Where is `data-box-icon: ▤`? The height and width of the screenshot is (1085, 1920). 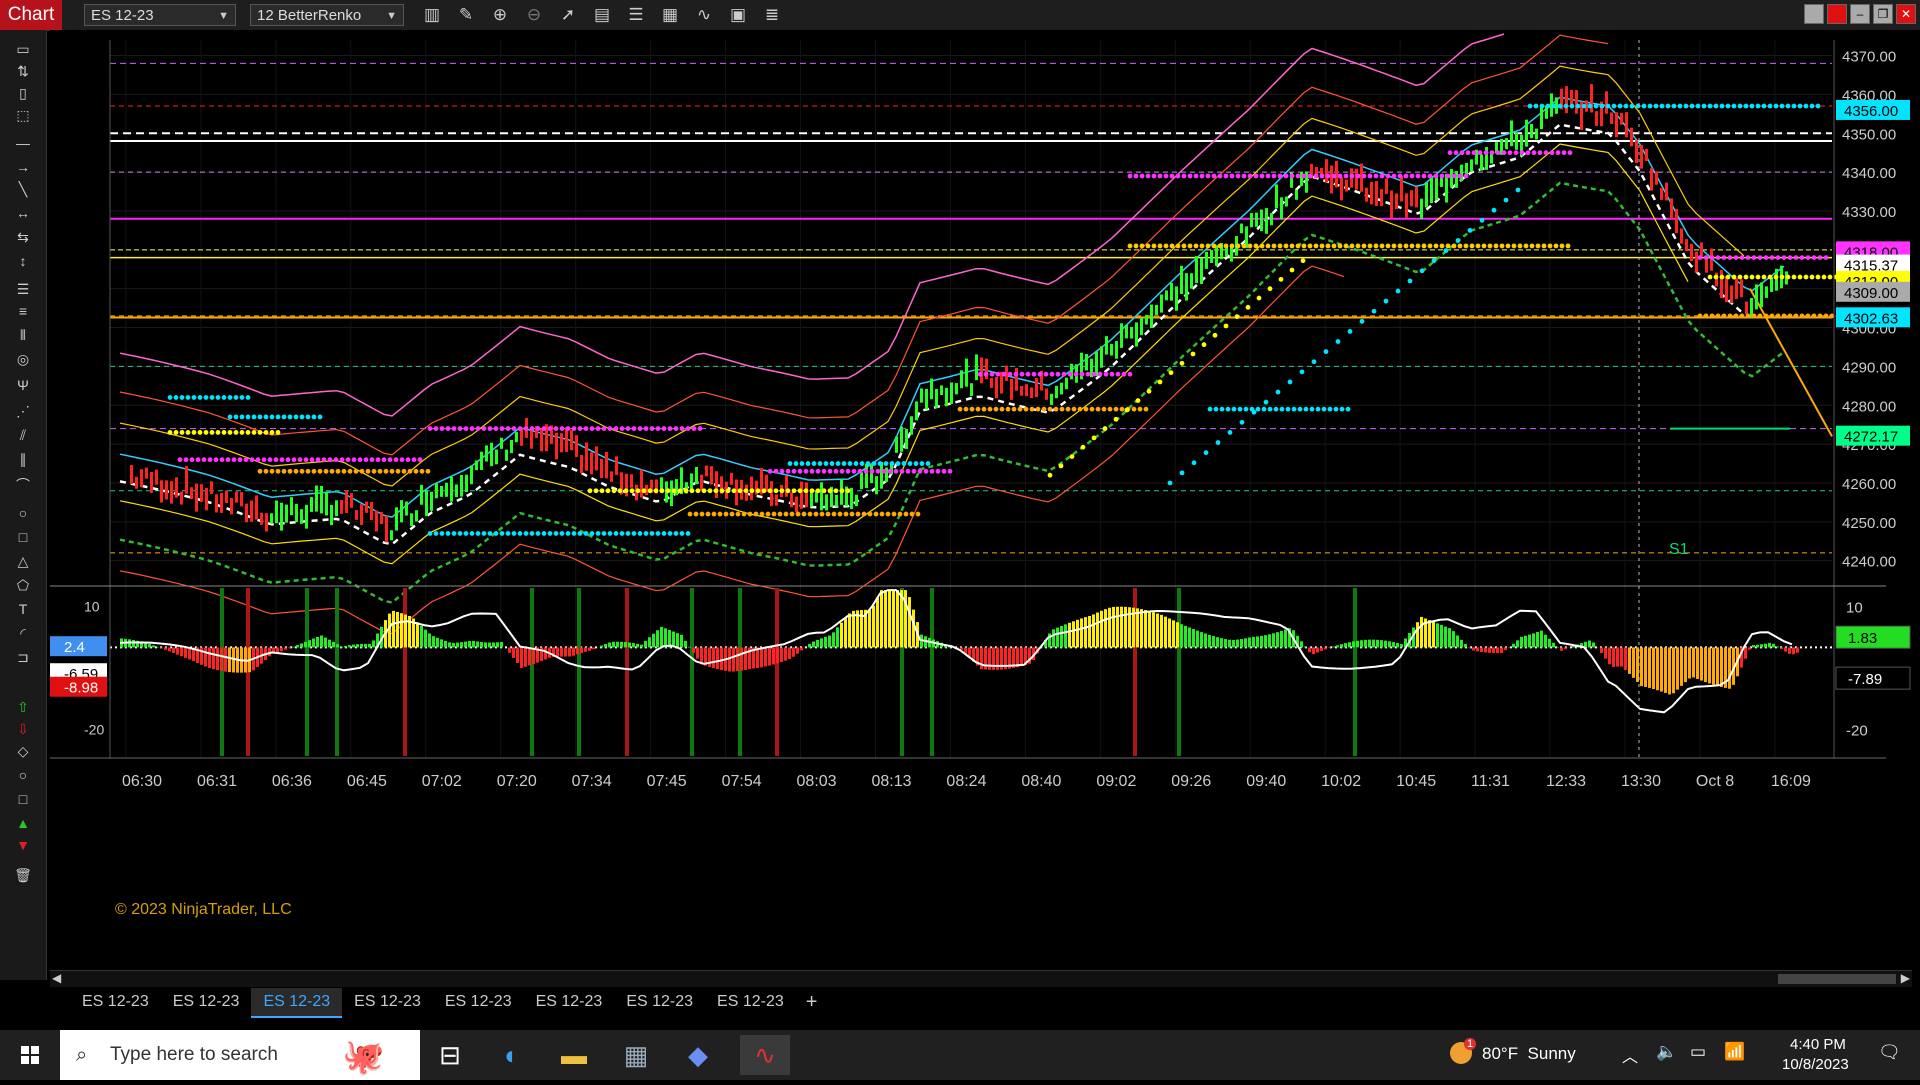 data-box-icon: ▤ is located at coordinates (602, 15).